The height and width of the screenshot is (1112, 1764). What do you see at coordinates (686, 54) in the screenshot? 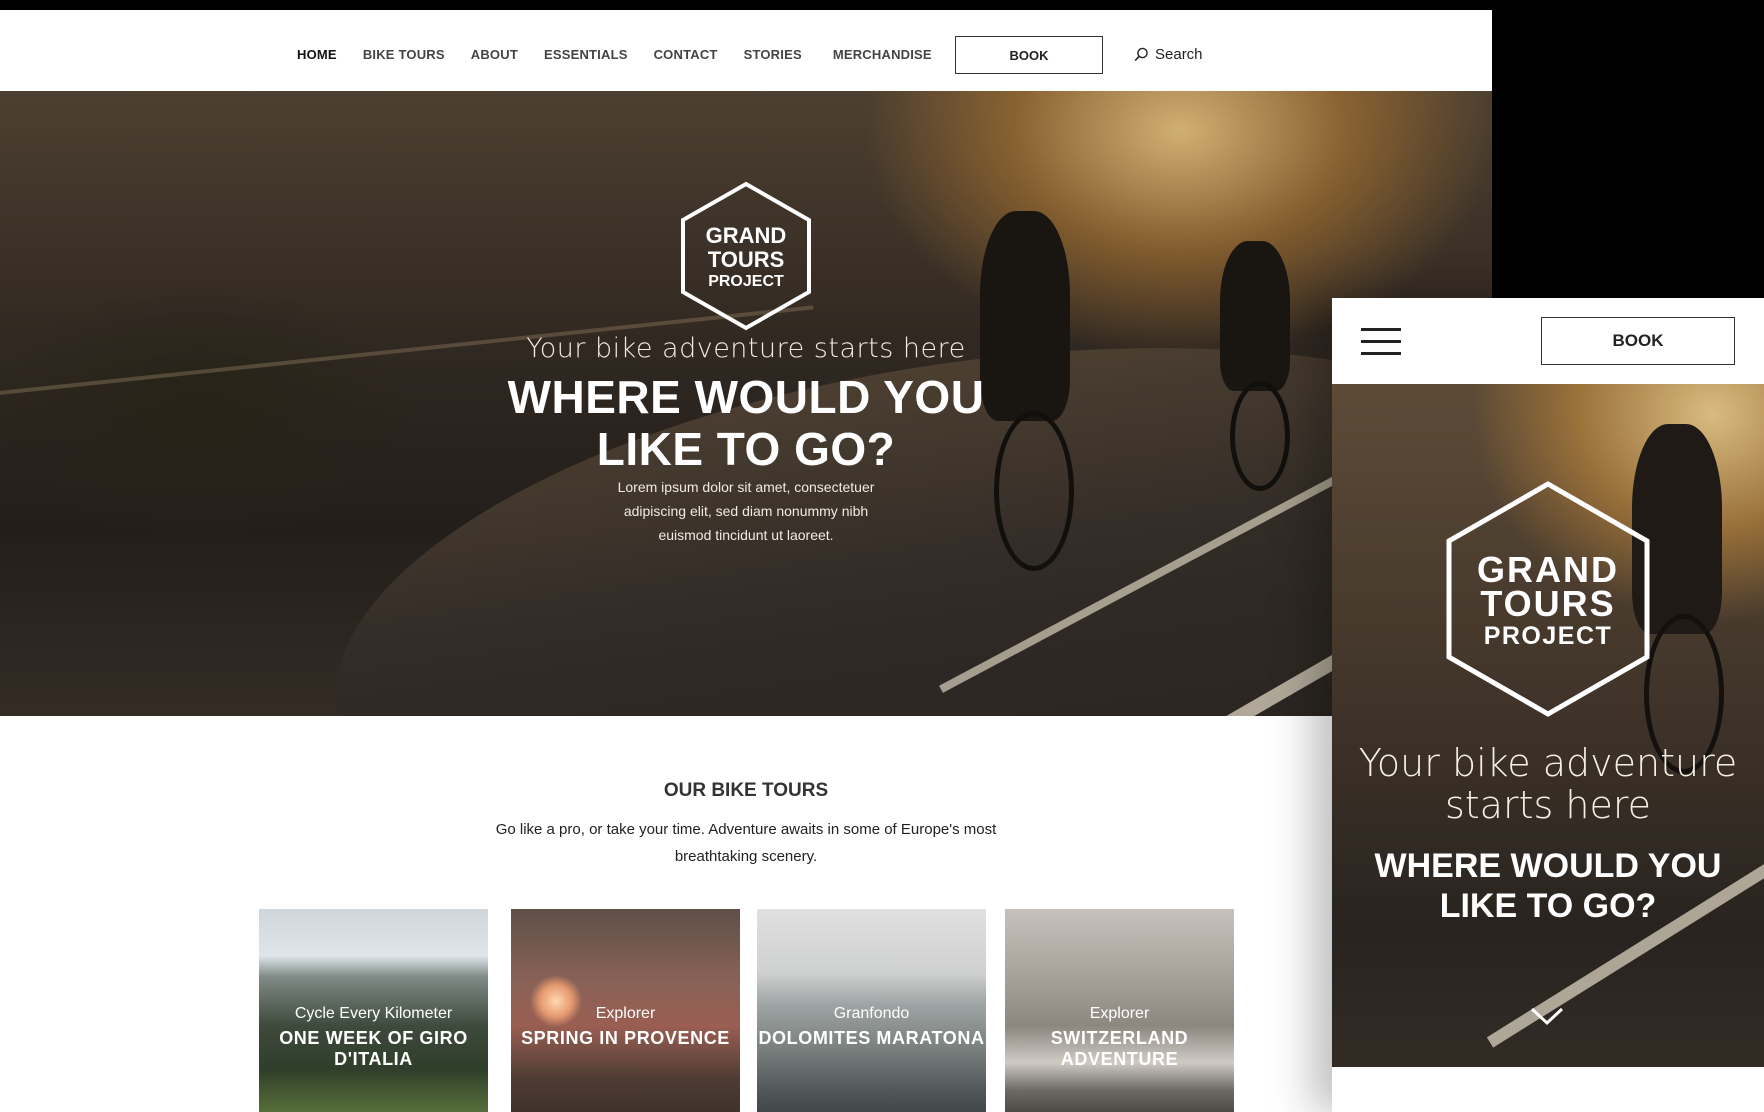
I see `nav-contact: CONTACT` at bounding box center [686, 54].